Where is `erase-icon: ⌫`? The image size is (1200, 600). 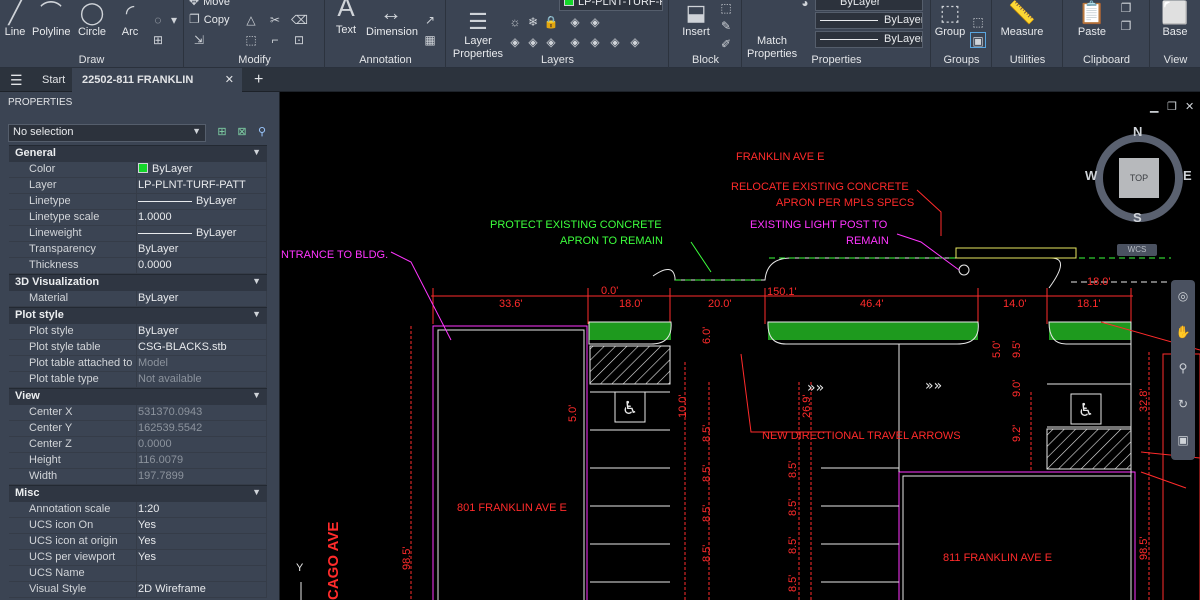 erase-icon: ⌫ is located at coordinates (299, 20).